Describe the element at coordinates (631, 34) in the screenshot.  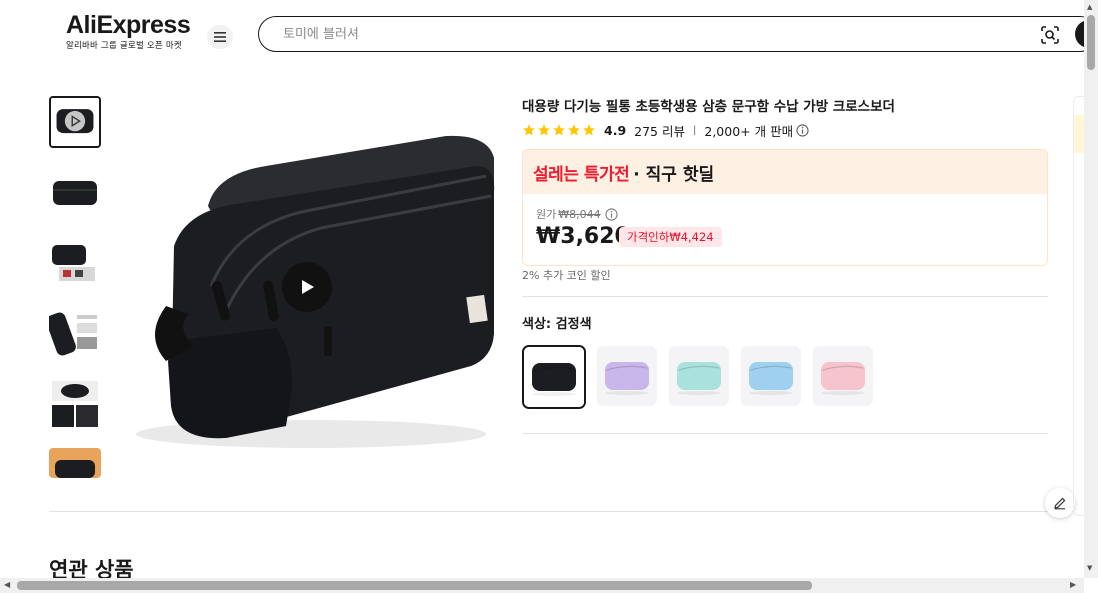
I see `search-input` at that location.